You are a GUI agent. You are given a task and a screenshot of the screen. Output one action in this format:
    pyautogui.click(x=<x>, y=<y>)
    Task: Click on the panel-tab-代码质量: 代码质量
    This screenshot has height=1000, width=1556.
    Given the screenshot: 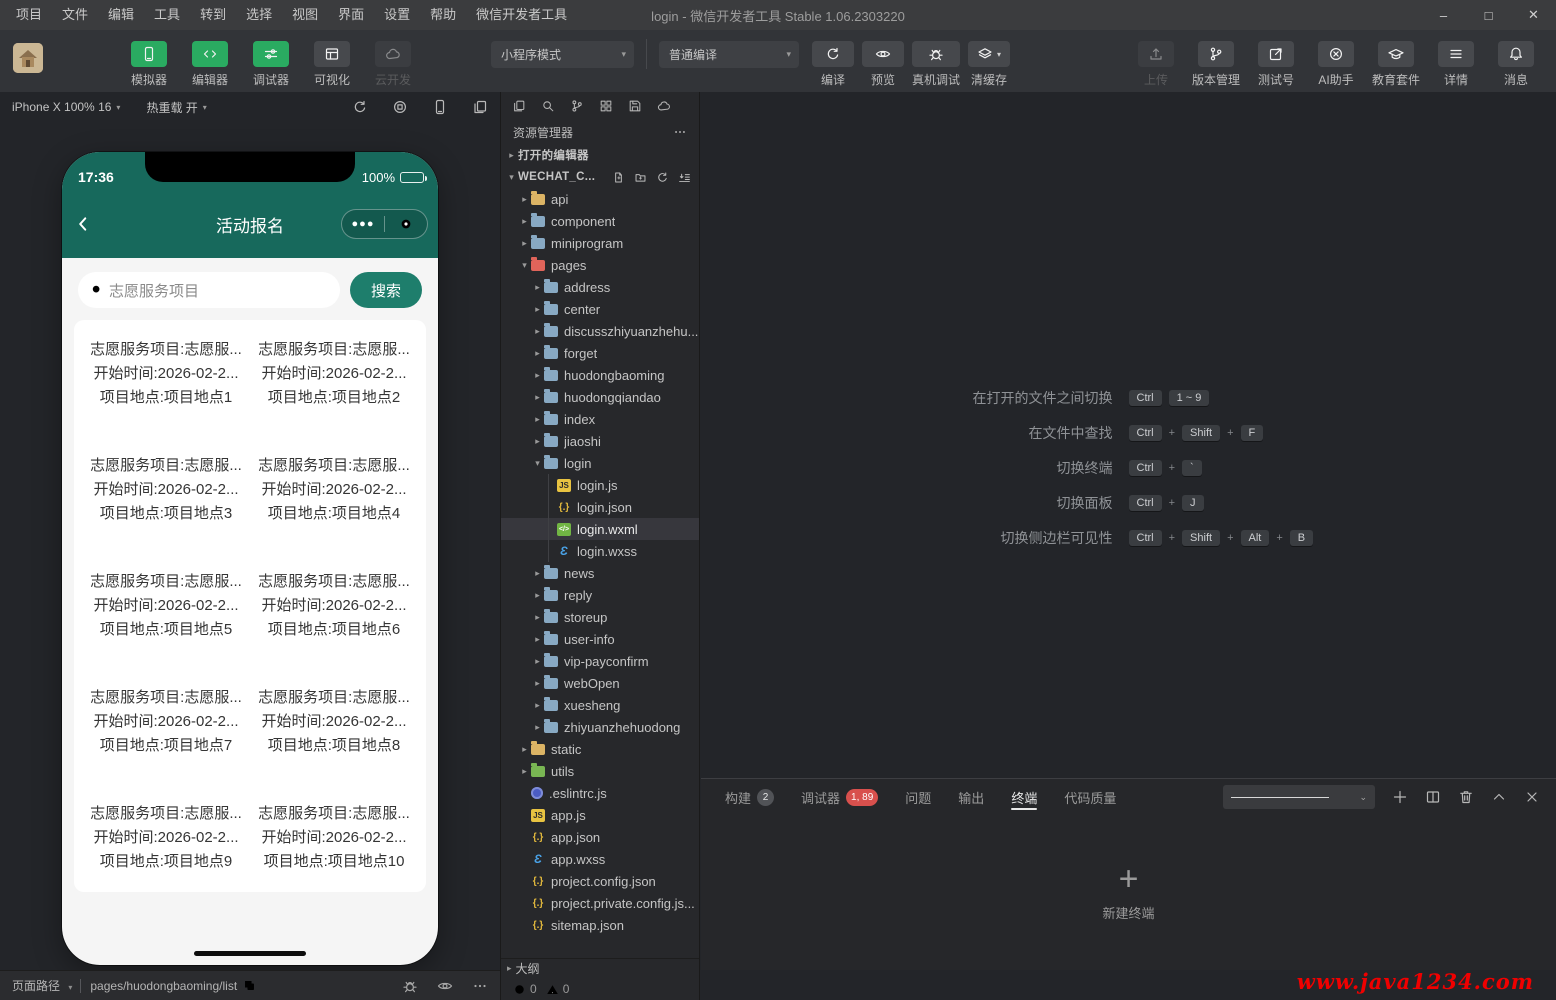 What is the action you would take?
    pyautogui.click(x=1090, y=797)
    